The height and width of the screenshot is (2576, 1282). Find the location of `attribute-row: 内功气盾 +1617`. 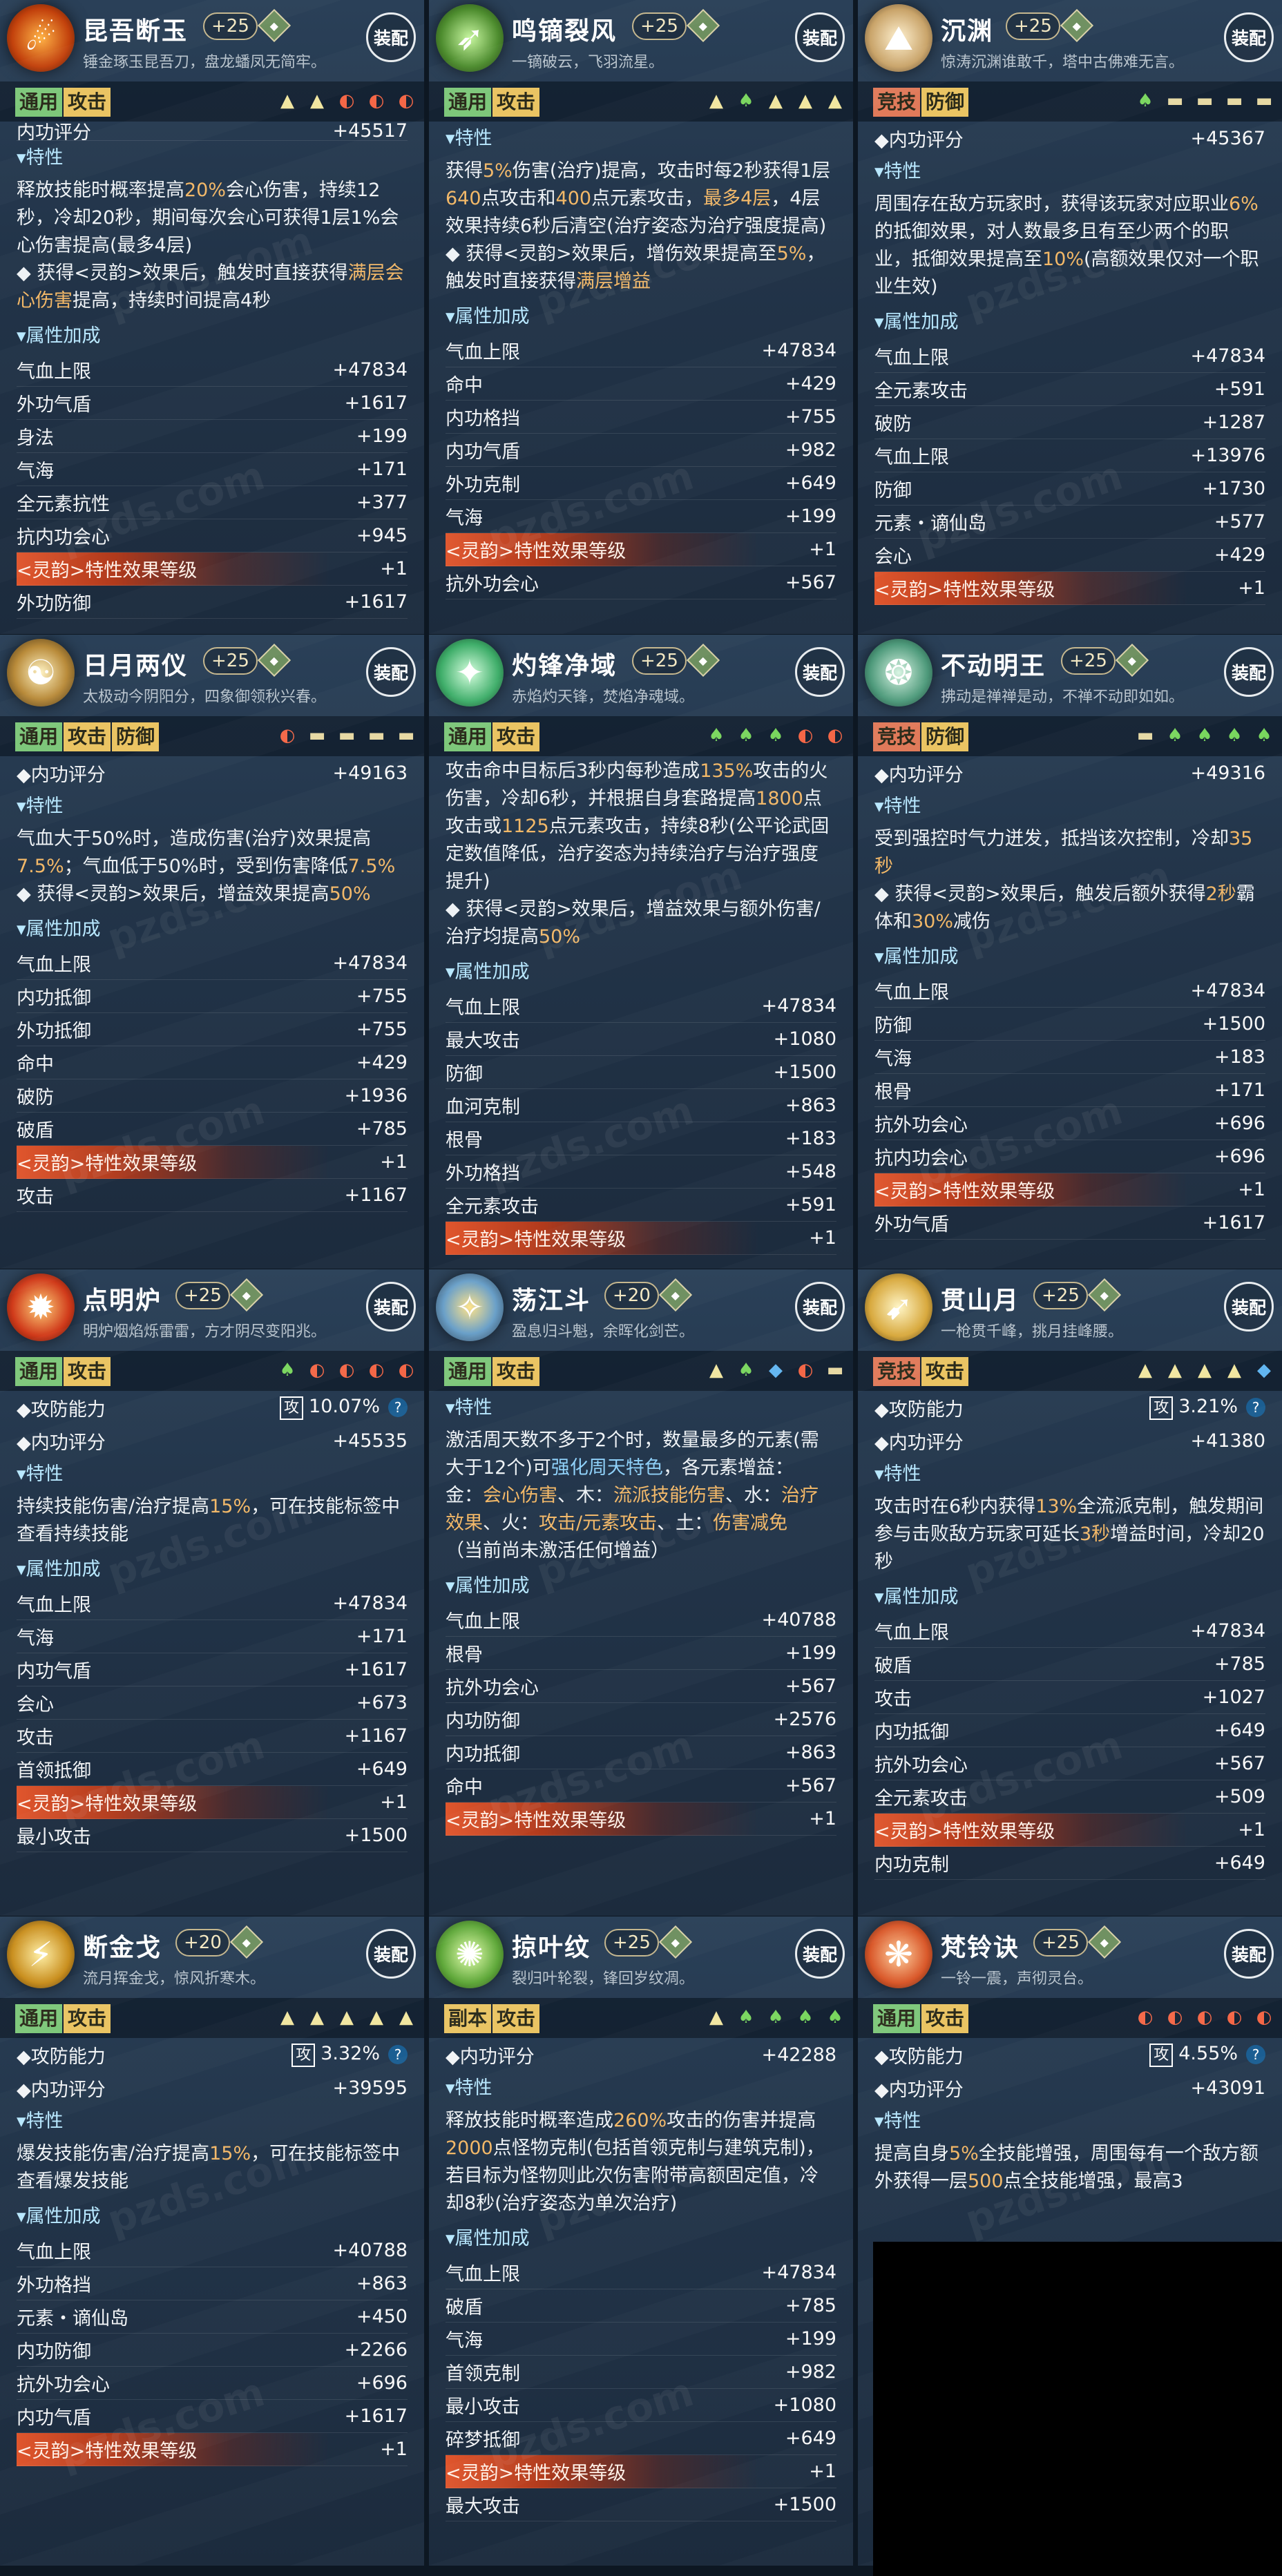

attribute-row: 内功气盾 +1617 is located at coordinates (212, 1669).